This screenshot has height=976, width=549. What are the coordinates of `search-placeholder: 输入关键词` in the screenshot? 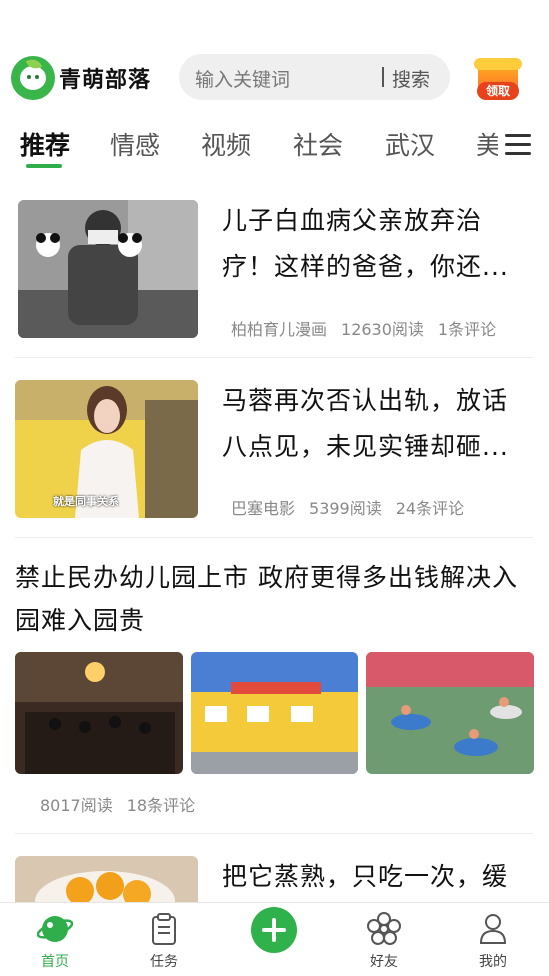 It's located at (242, 78).